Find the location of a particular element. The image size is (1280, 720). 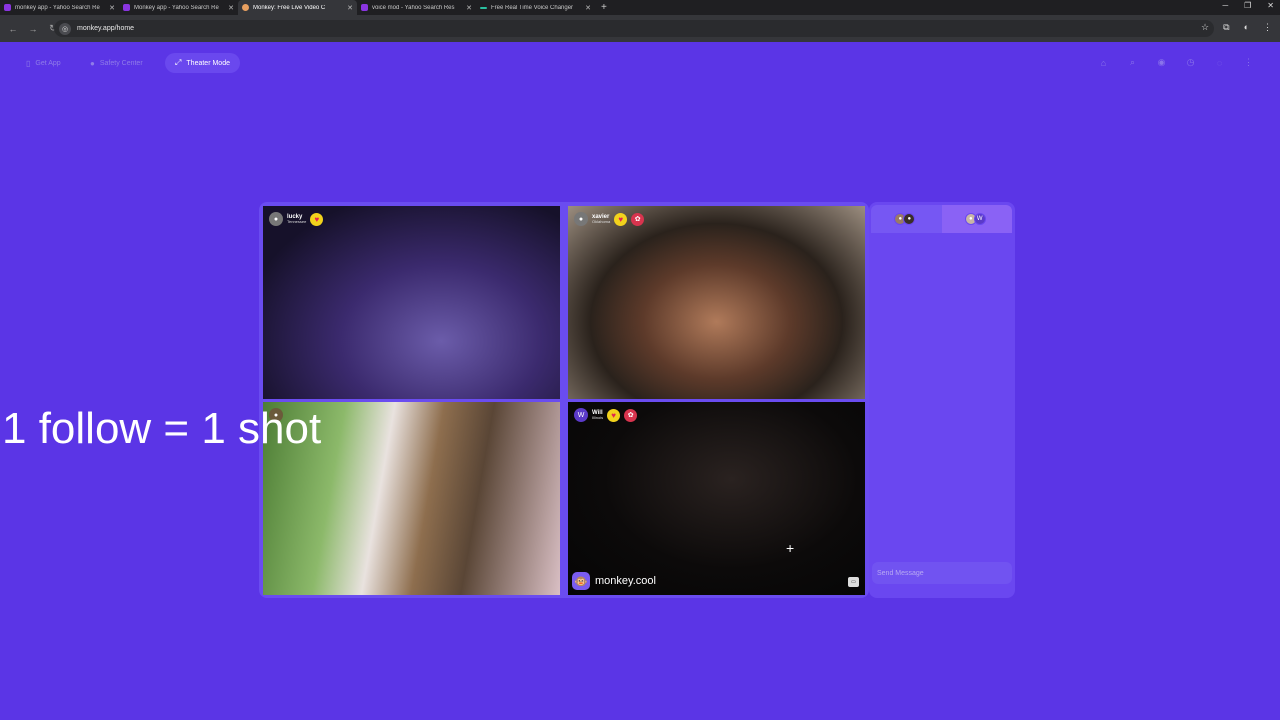

site-info-icon: ◎ is located at coordinates (65, 28).